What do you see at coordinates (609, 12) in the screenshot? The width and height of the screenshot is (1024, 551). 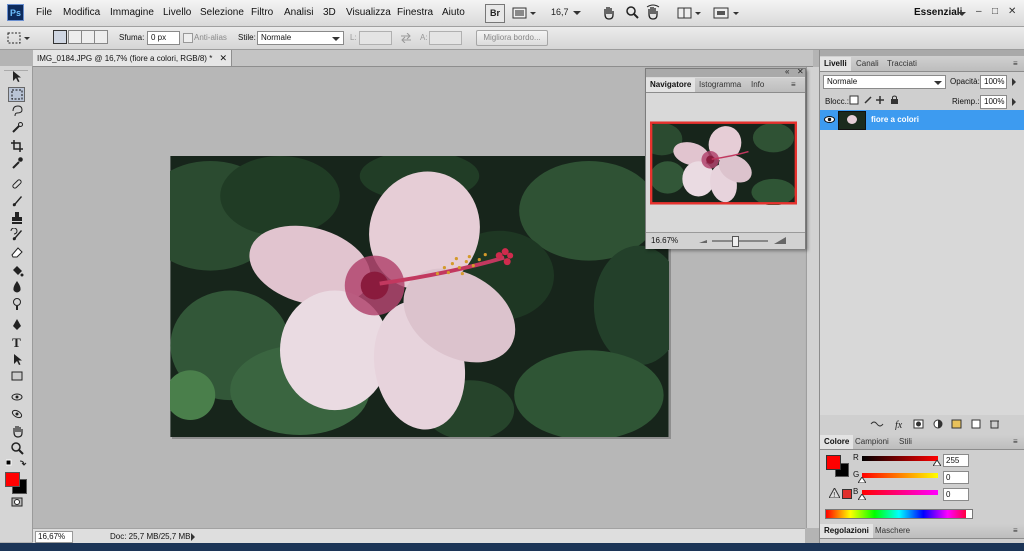 I see `hand-tool-button` at bounding box center [609, 12].